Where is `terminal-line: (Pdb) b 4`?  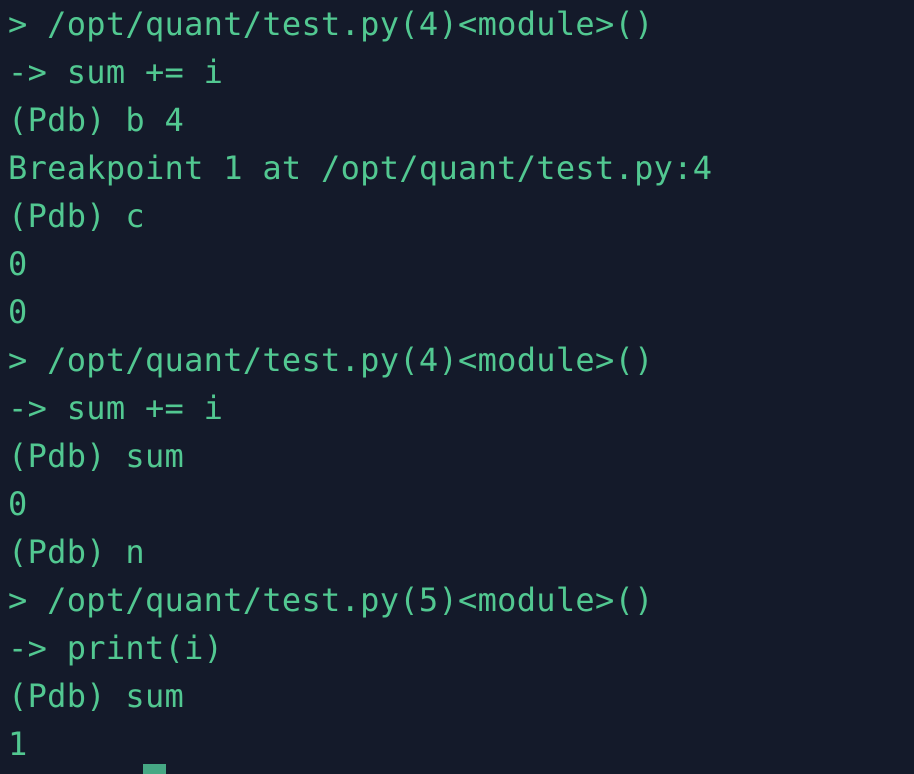
terminal-line: (Pdb) b 4 is located at coordinates (96, 120).